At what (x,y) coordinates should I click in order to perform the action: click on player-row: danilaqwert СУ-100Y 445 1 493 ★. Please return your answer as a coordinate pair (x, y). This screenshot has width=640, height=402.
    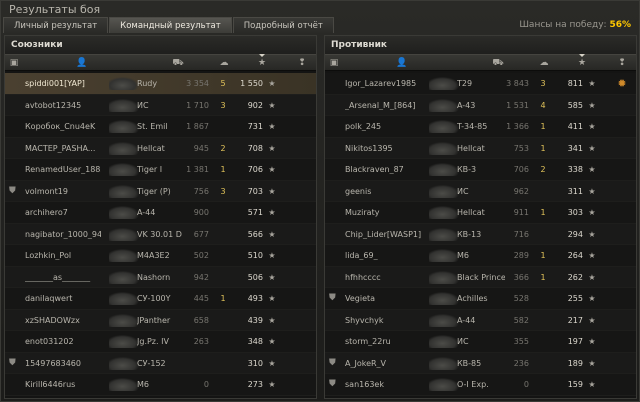
    Looking at the image, I should click on (160, 299).